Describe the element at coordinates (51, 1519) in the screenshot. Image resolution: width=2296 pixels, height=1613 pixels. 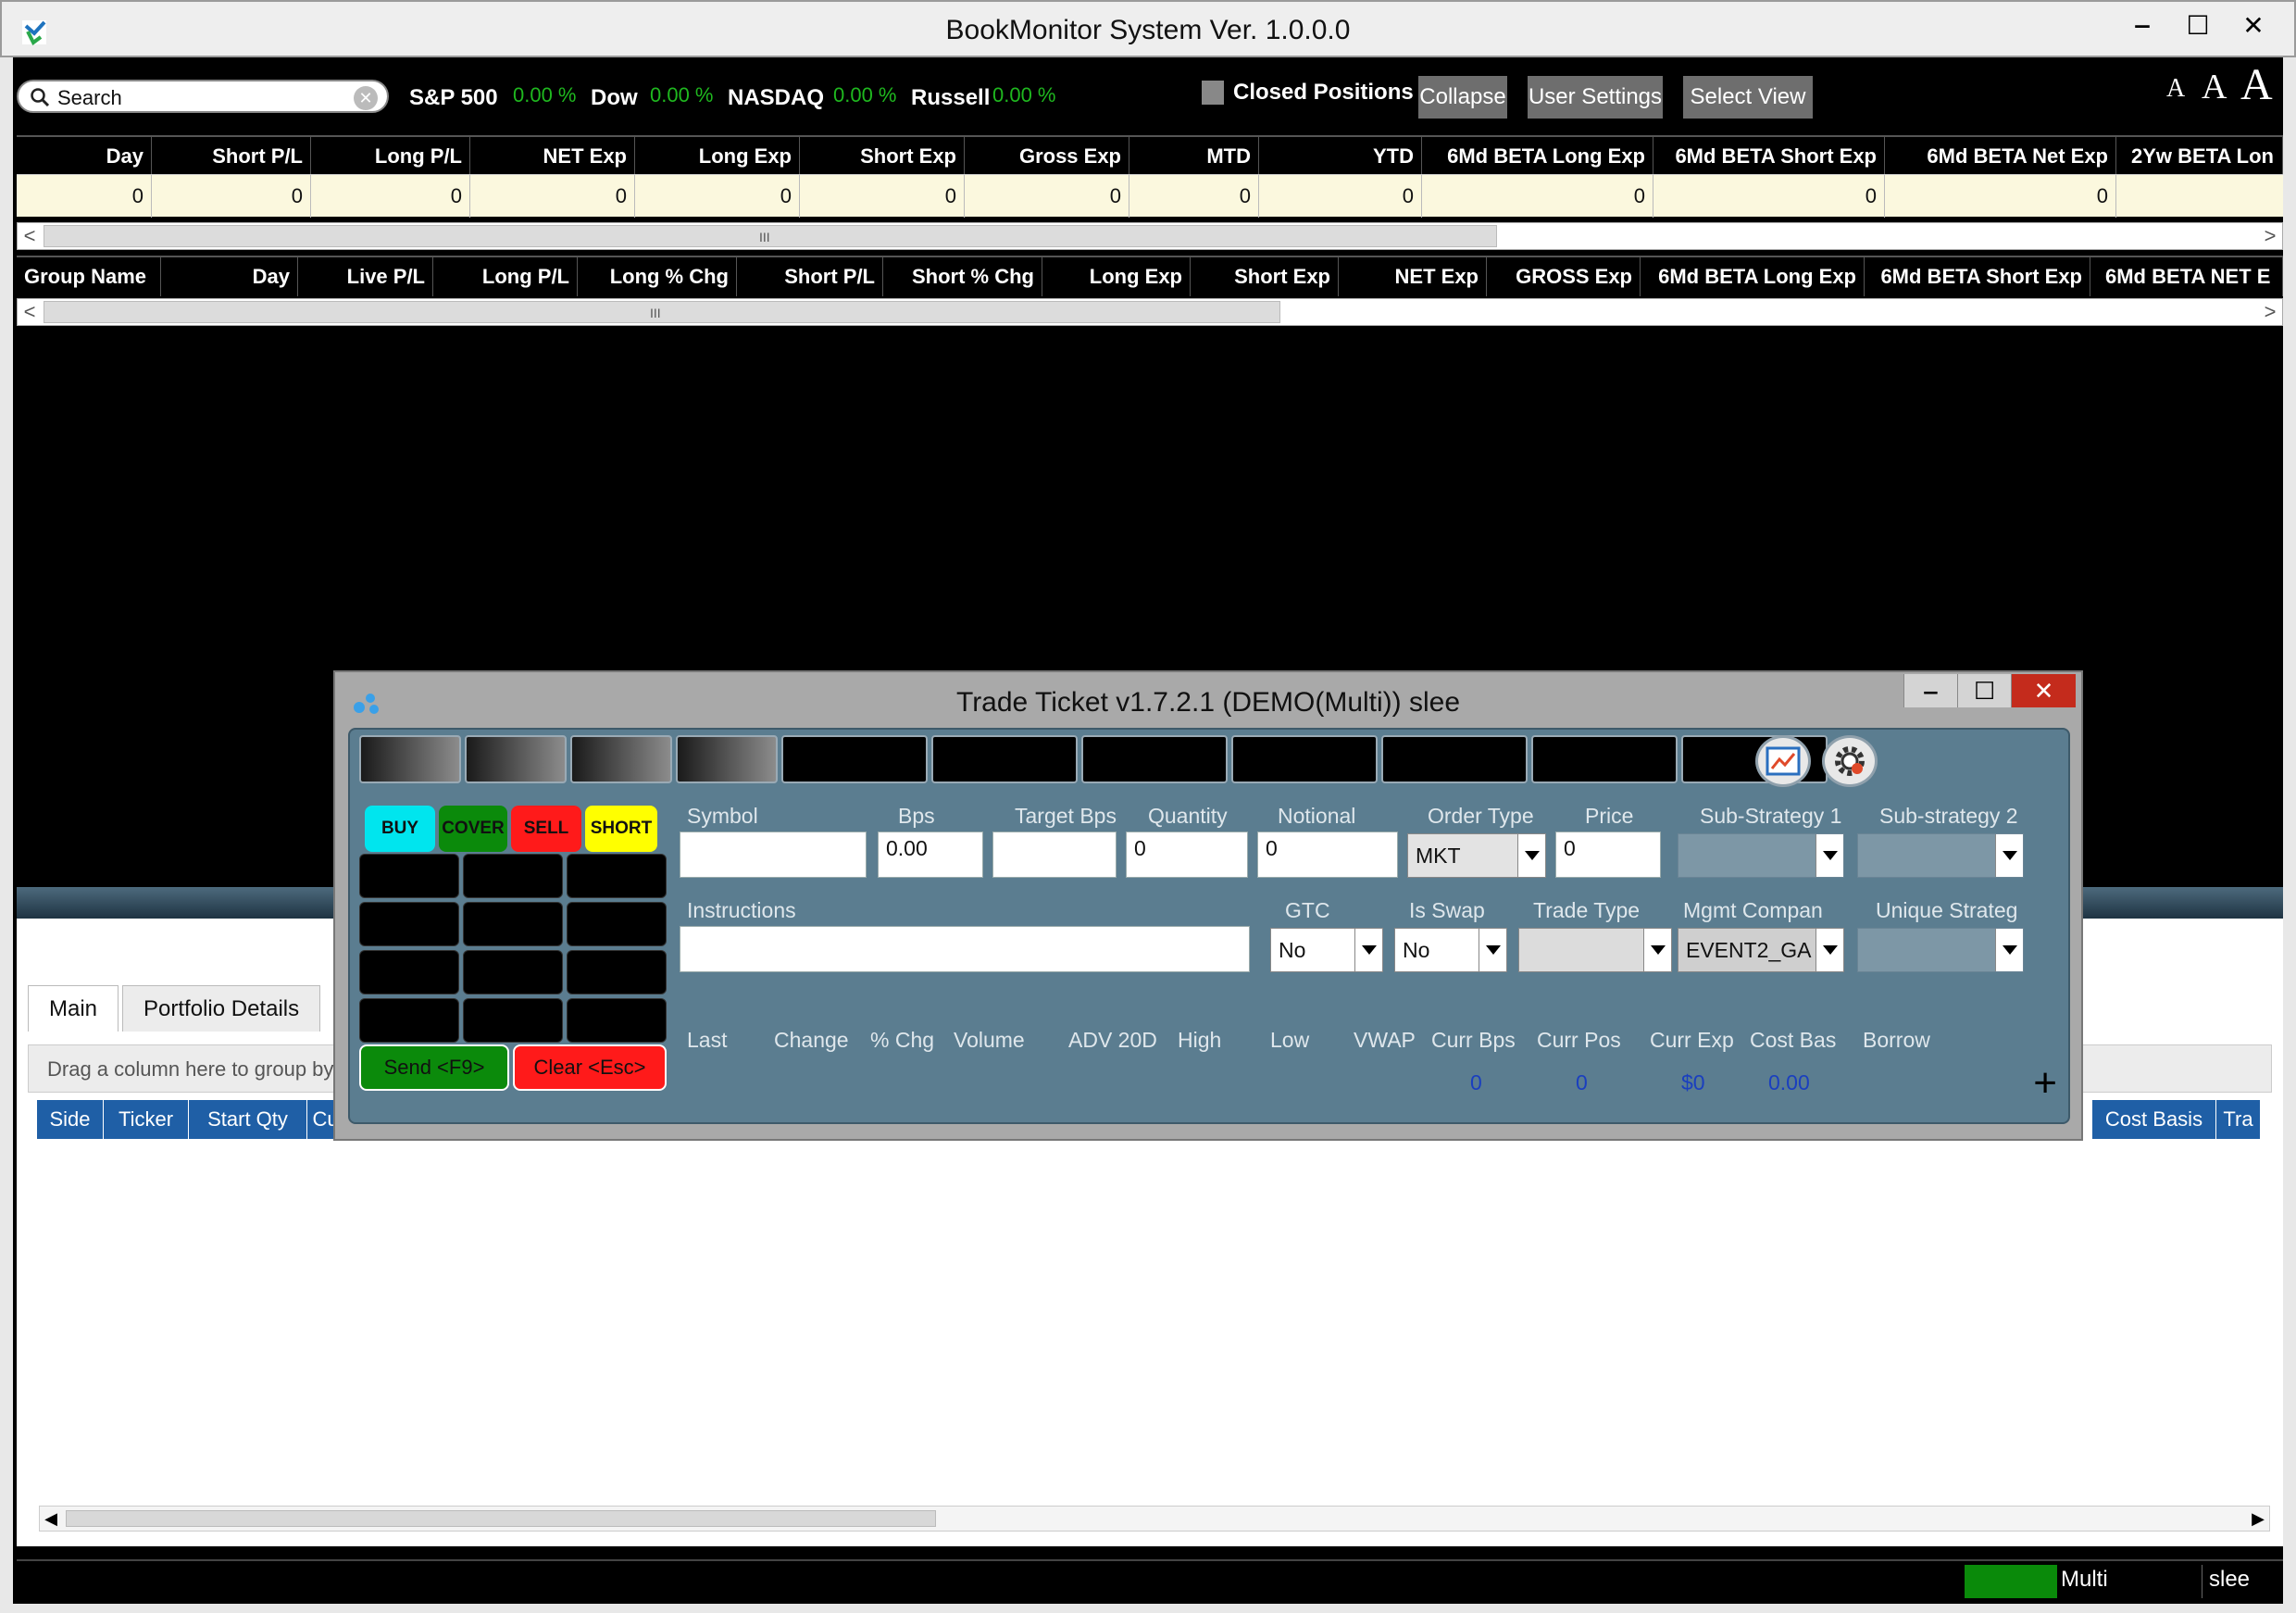
I see `scroll-left-arrow: ◀` at that location.